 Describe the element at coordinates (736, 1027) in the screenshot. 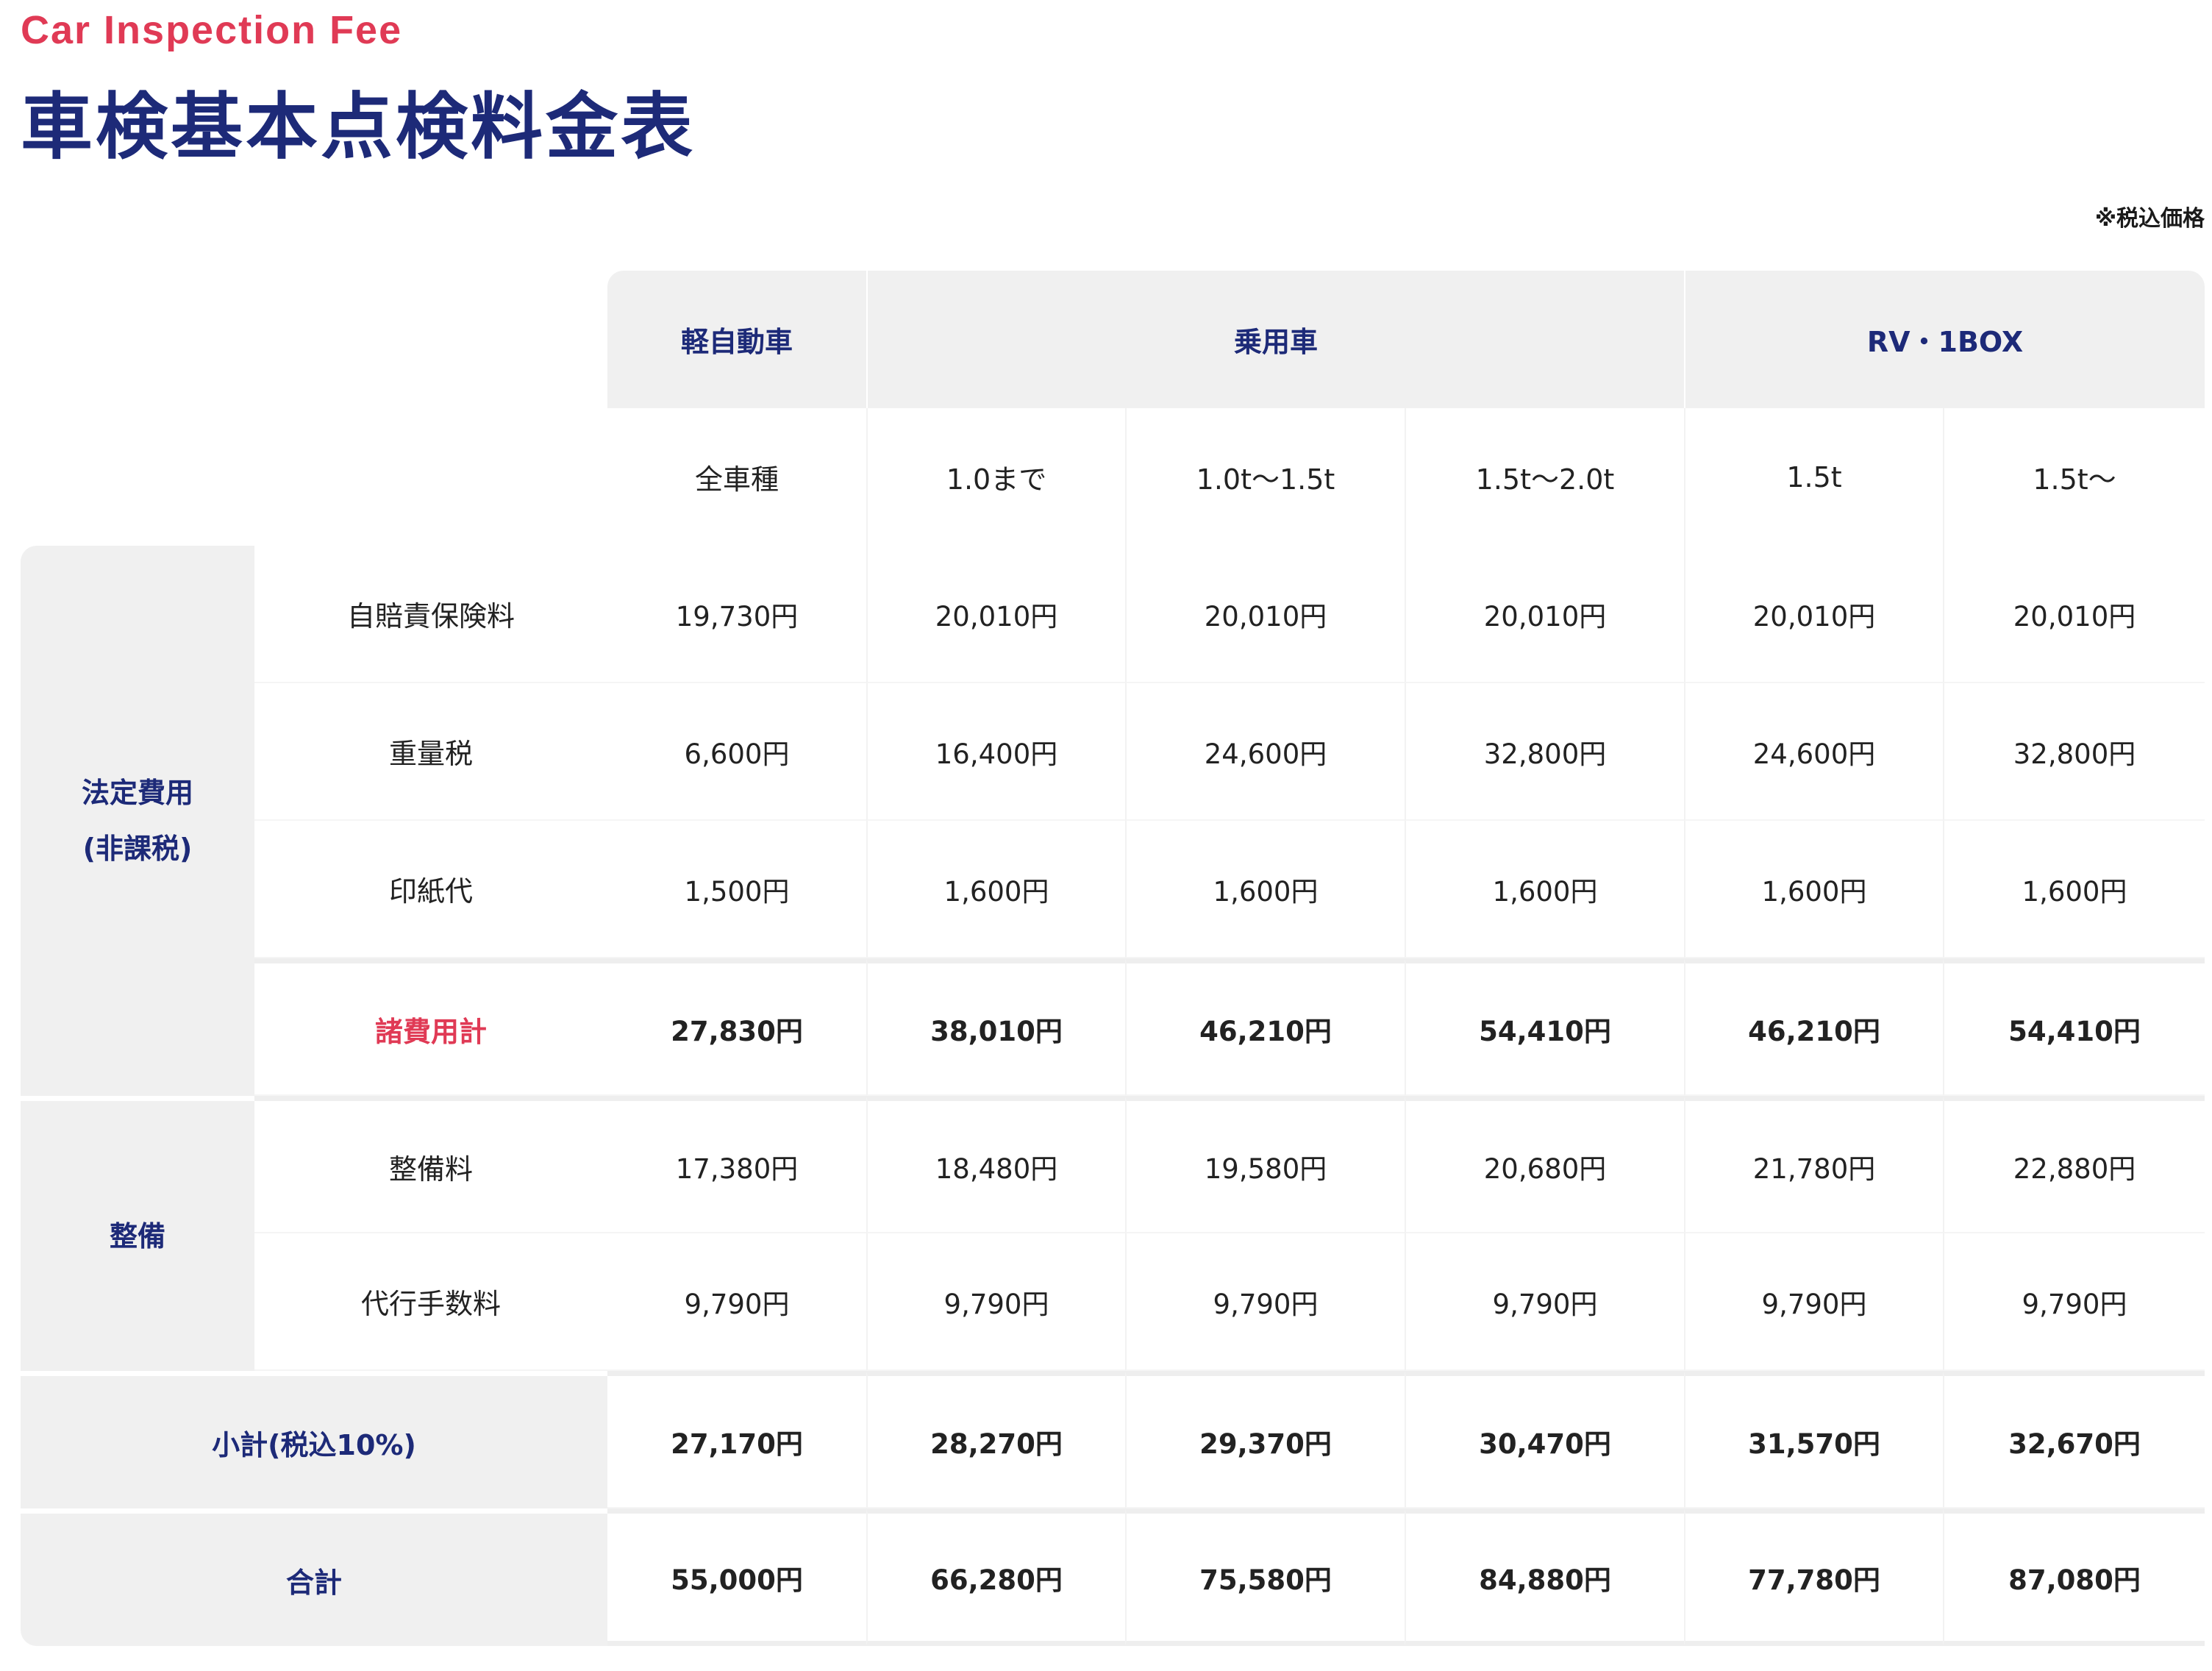

I see `price-cell: 27,830円` at that location.